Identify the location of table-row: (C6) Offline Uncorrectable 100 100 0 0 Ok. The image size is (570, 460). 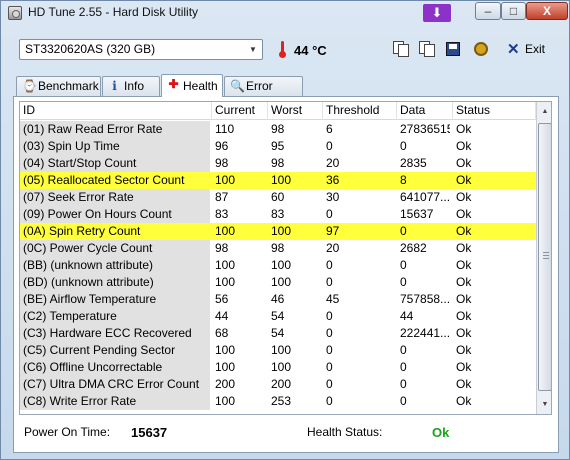
(278, 367).